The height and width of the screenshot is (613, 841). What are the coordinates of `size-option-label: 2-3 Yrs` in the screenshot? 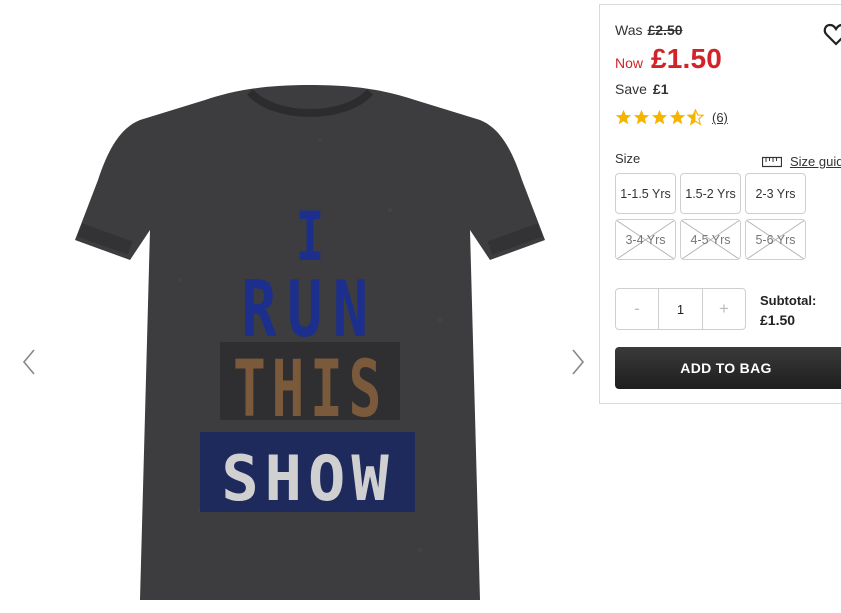 It's located at (775, 193).